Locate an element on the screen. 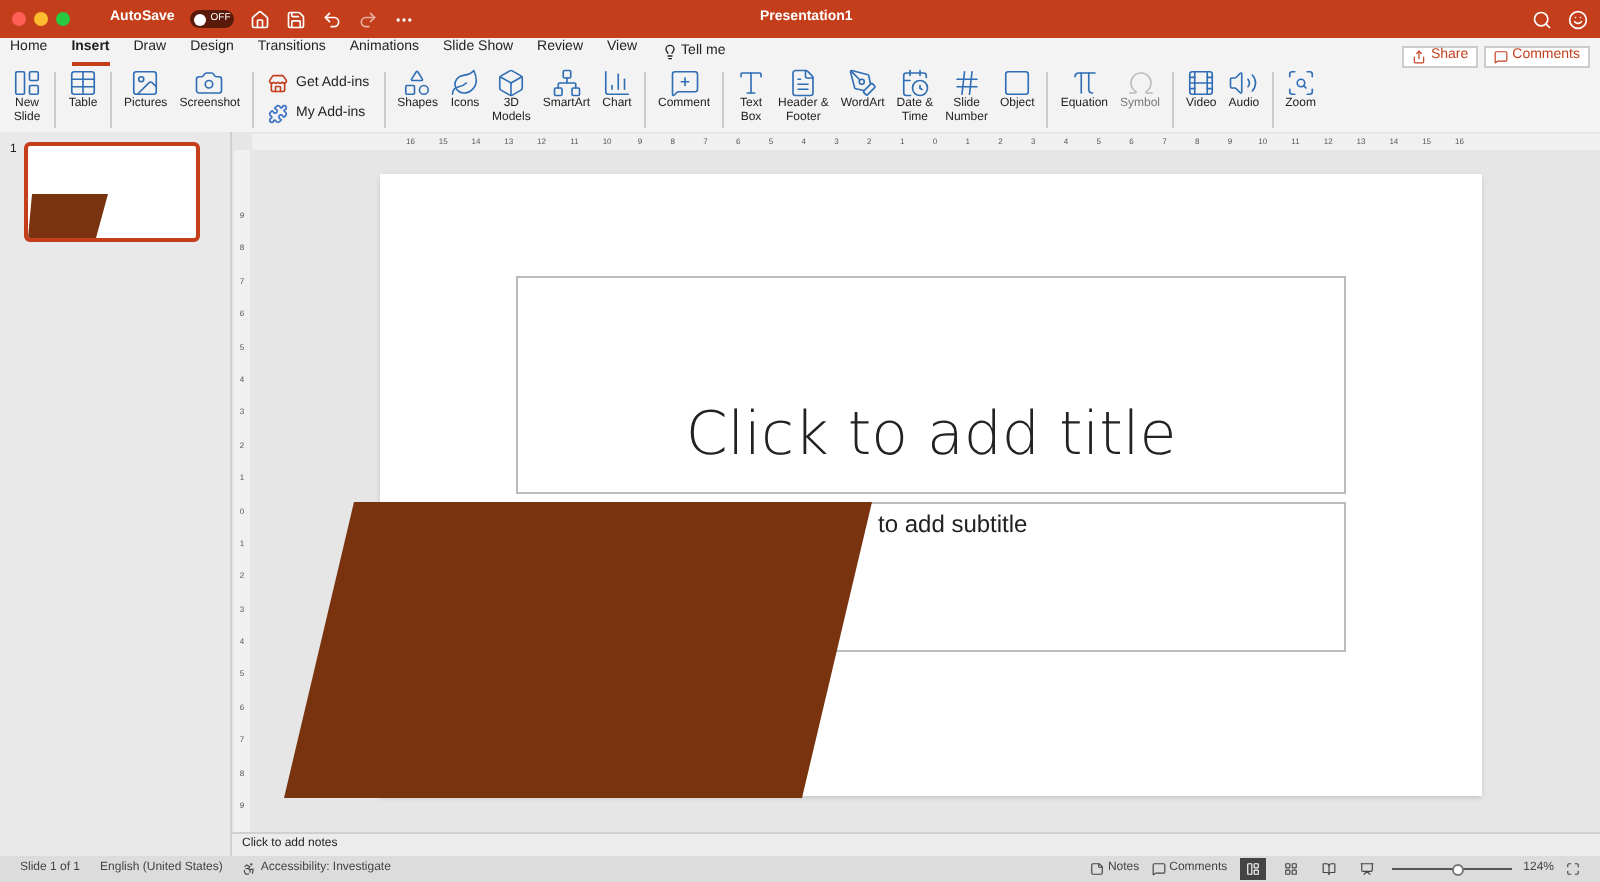 This screenshot has height=882, width=1600. table-icon is located at coordinates (83, 82).